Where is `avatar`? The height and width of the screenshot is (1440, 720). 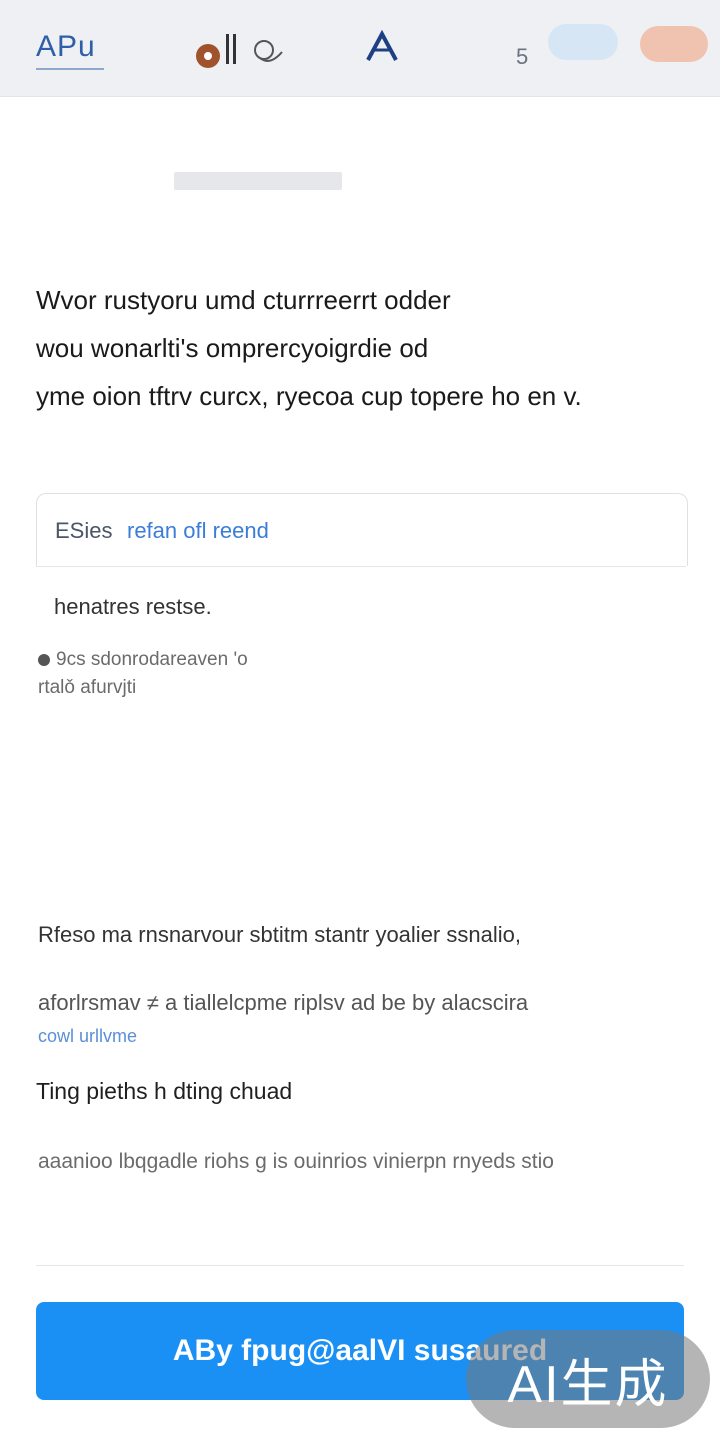 avatar is located at coordinates (674, 44).